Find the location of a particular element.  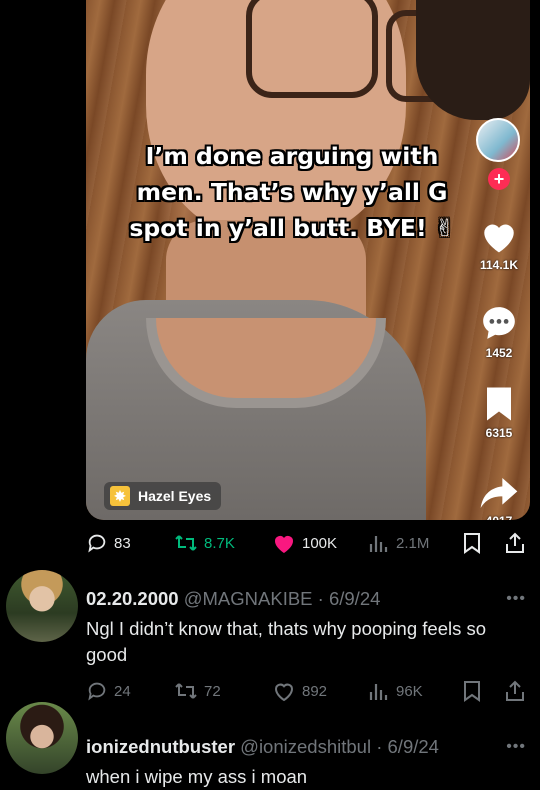

reply-count: 83 is located at coordinates (122, 543).